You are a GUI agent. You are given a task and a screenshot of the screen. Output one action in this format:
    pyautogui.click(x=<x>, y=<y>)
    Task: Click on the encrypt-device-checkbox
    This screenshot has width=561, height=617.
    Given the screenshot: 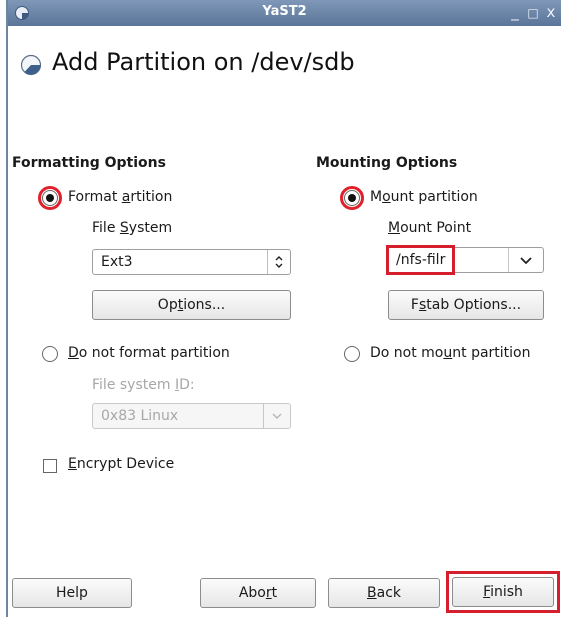 What is the action you would take?
    pyautogui.click(x=50, y=466)
    